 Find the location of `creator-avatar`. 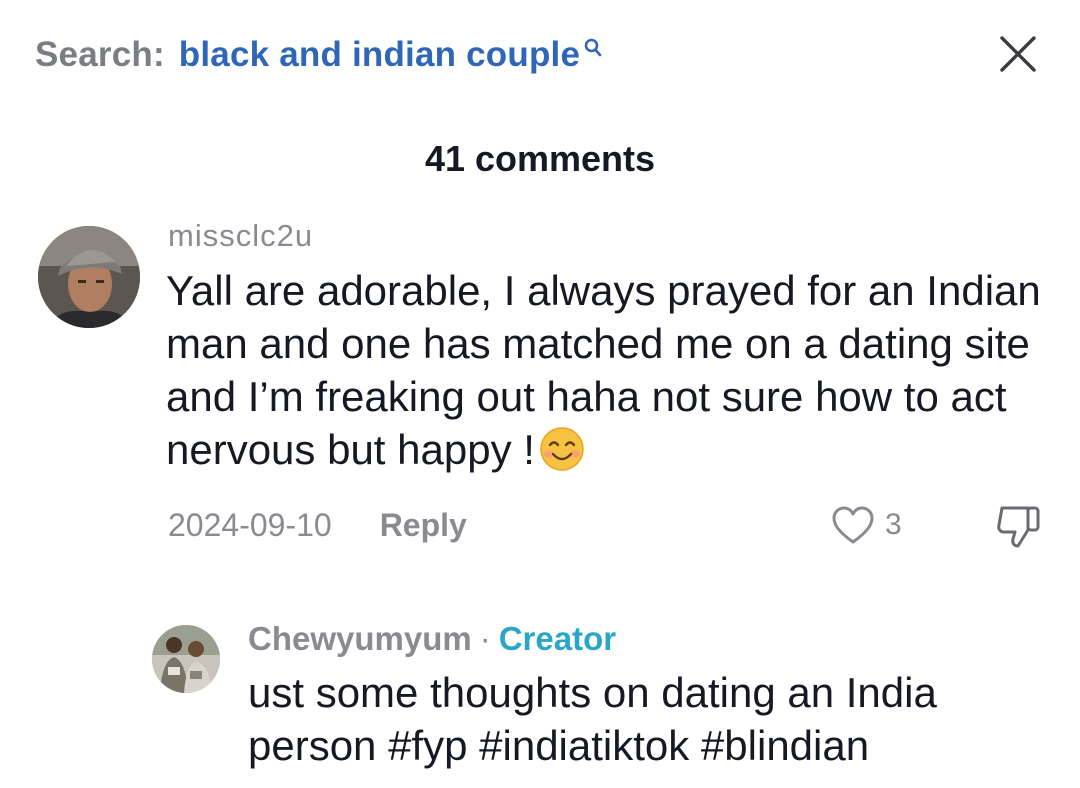

creator-avatar is located at coordinates (186, 659).